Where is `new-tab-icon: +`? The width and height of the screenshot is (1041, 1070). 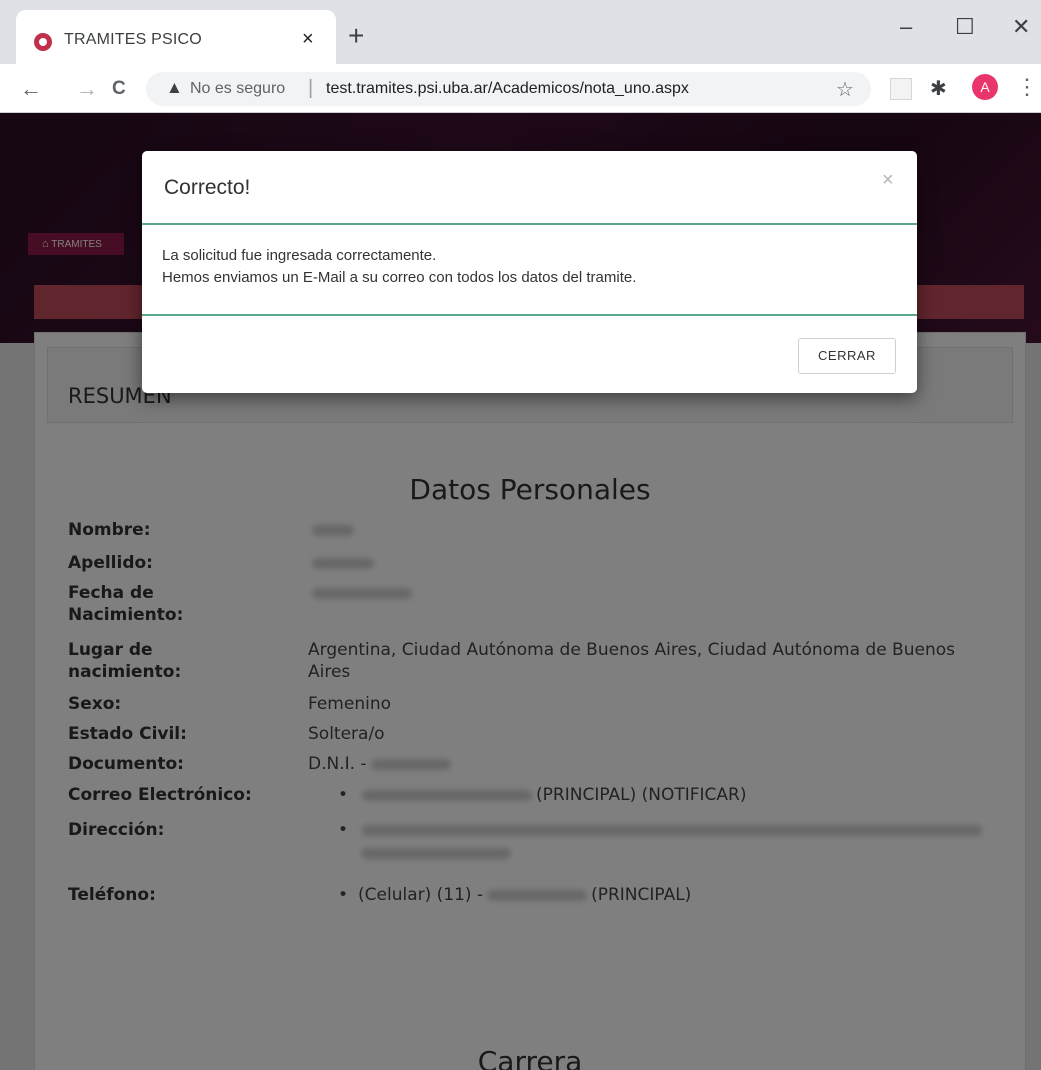 new-tab-icon: + is located at coordinates (356, 36).